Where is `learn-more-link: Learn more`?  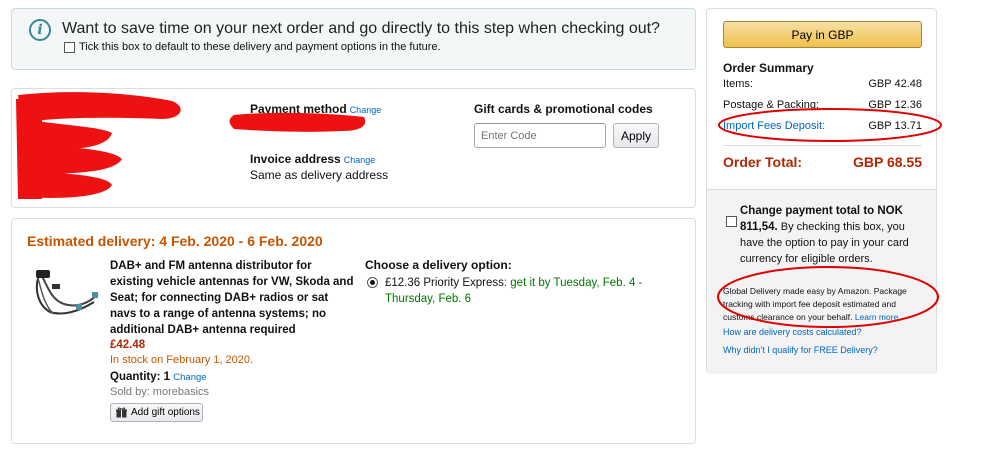 learn-more-link: Learn more is located at coordinates (876, 317).